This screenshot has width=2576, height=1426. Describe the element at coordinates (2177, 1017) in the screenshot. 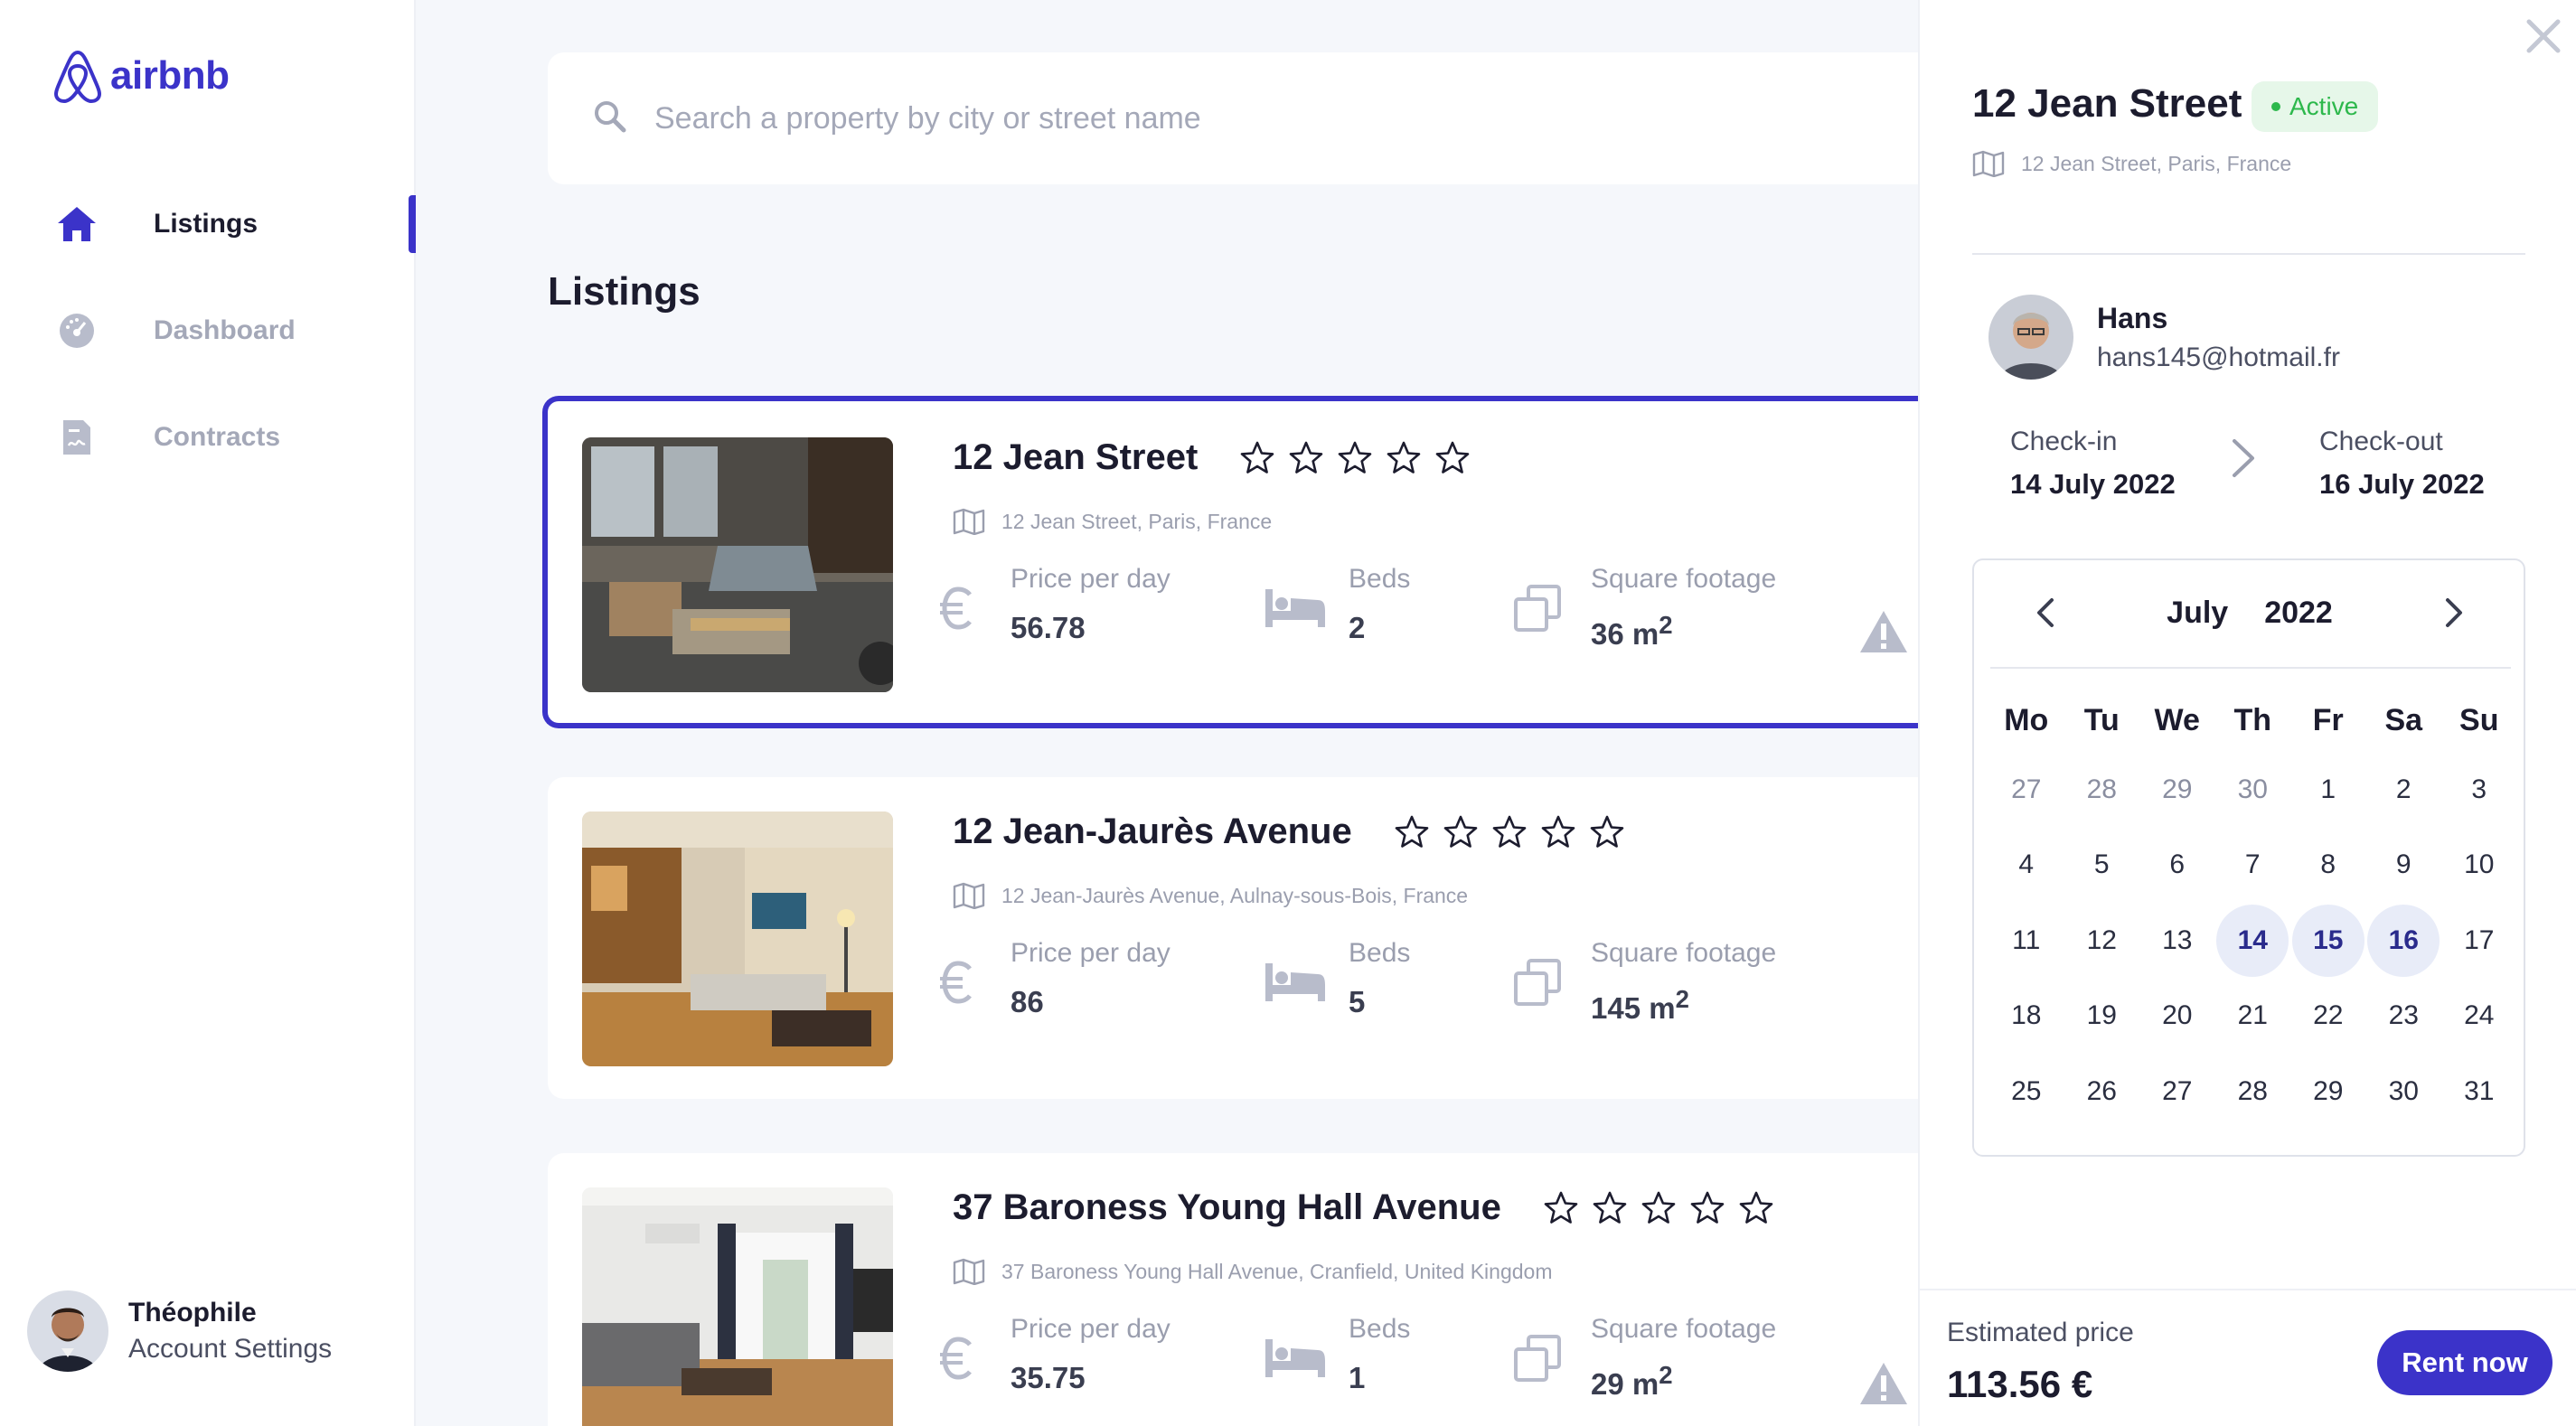

I see `calendar-day: 20` at that location.